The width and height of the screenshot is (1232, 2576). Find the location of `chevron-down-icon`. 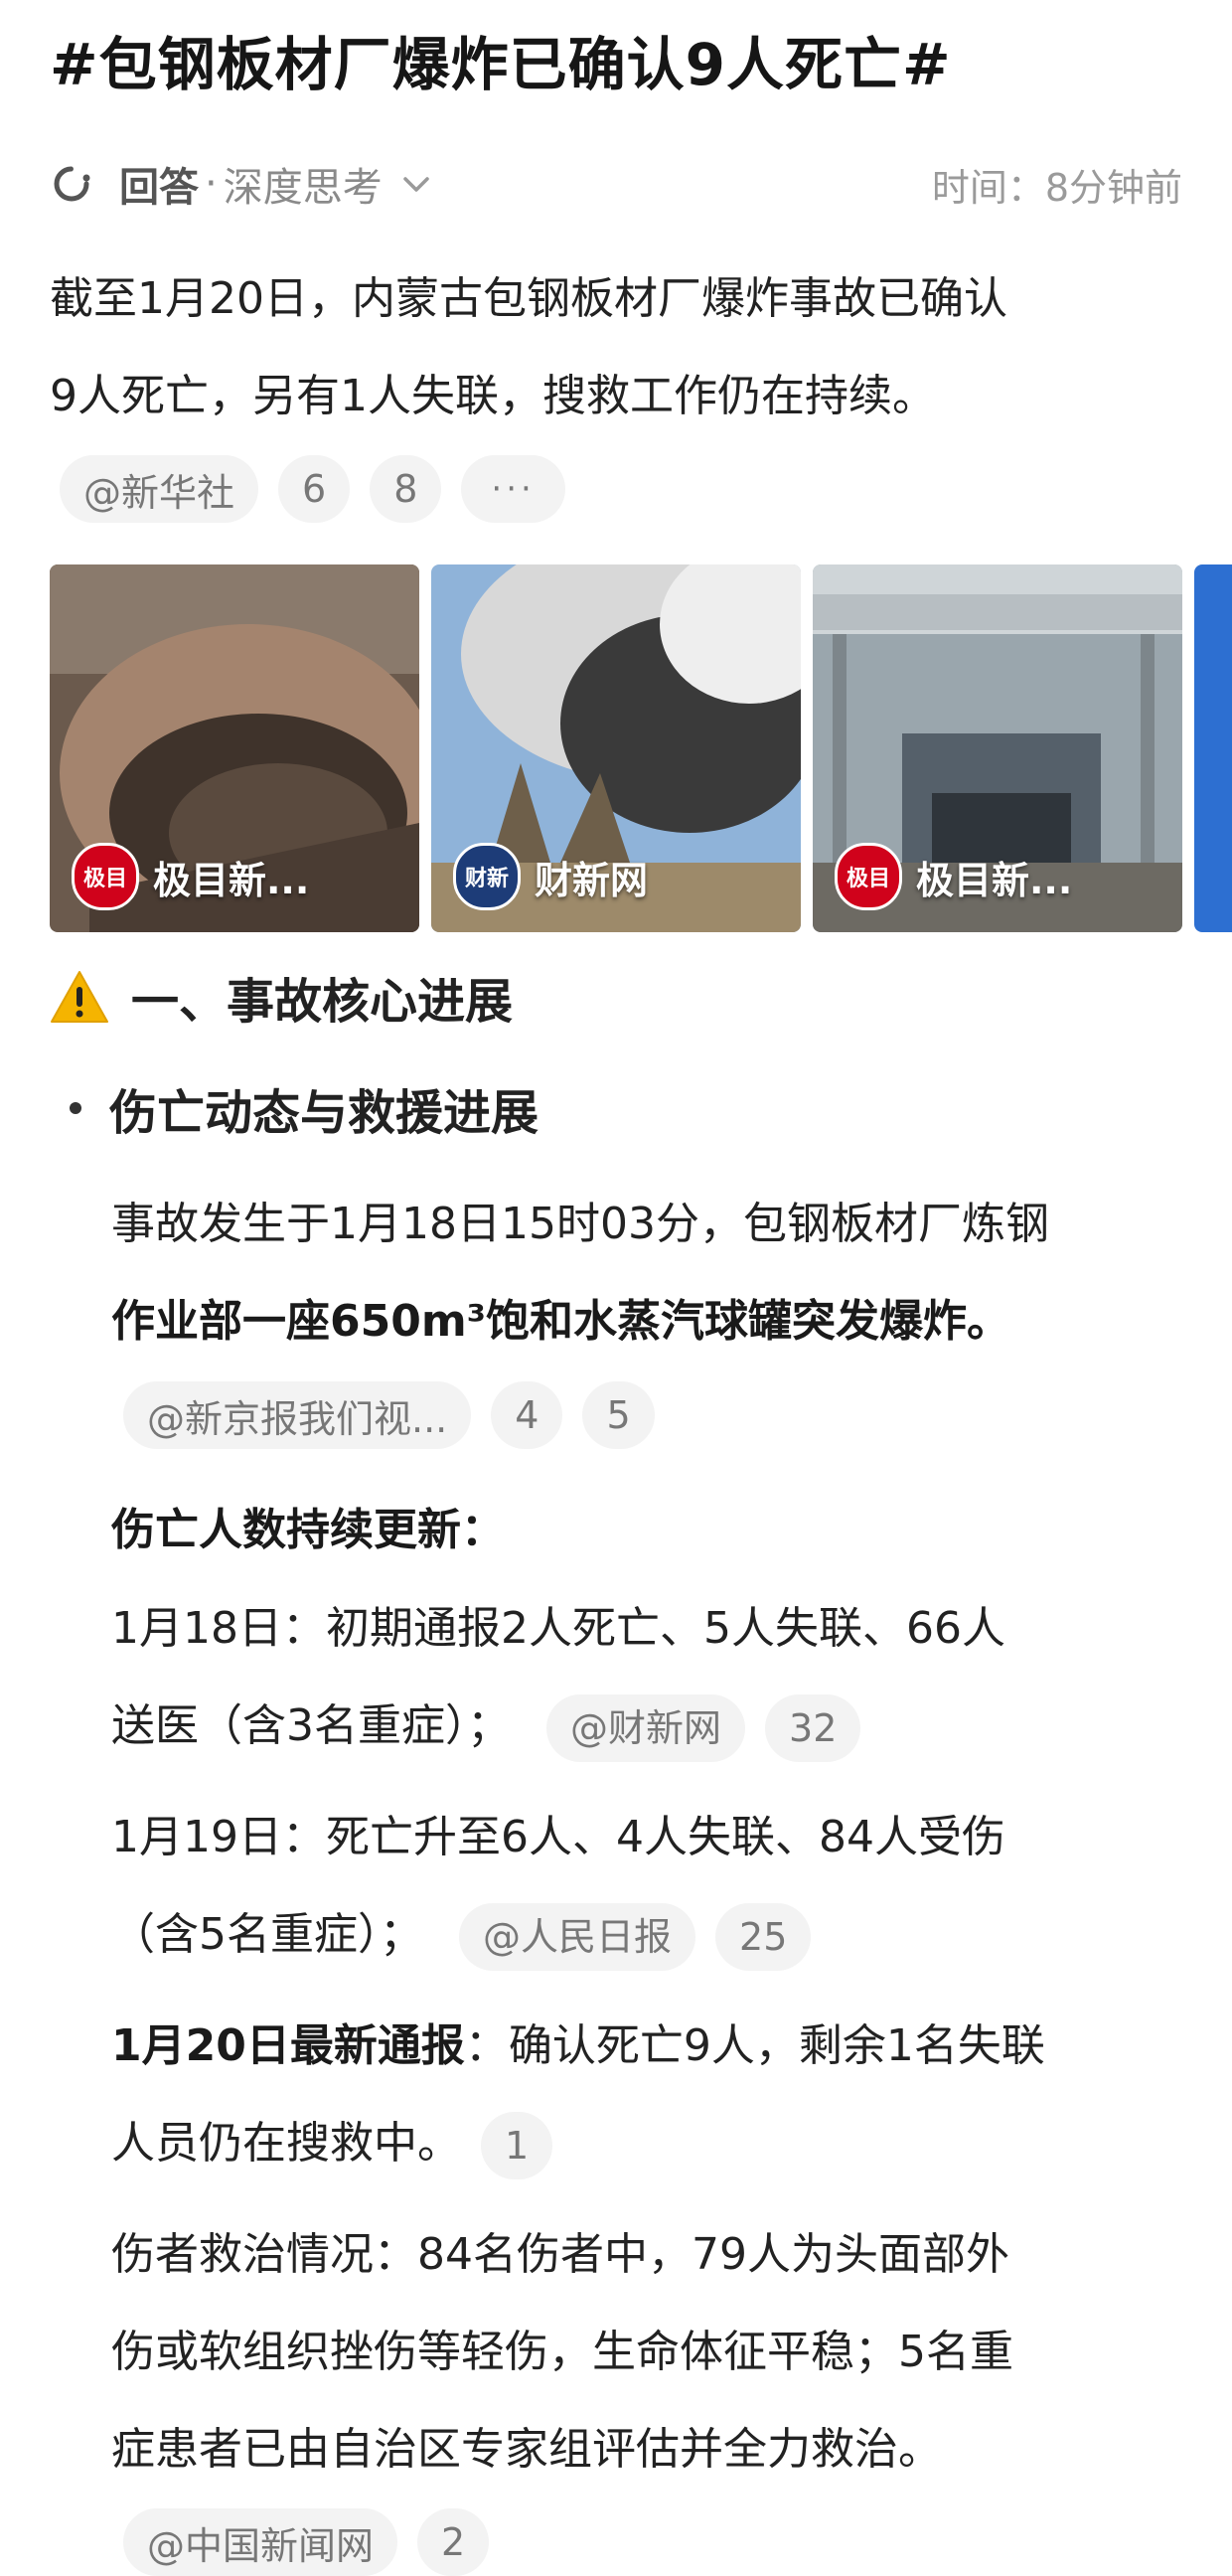

chevron-down-icon is located at coordinates (416, 184).